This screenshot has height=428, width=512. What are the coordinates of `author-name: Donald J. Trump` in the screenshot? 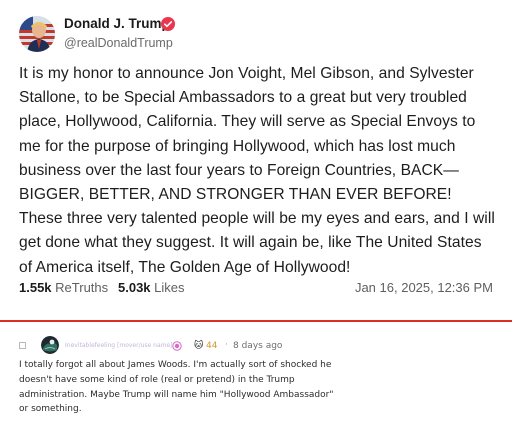 It's located at (117, 23).